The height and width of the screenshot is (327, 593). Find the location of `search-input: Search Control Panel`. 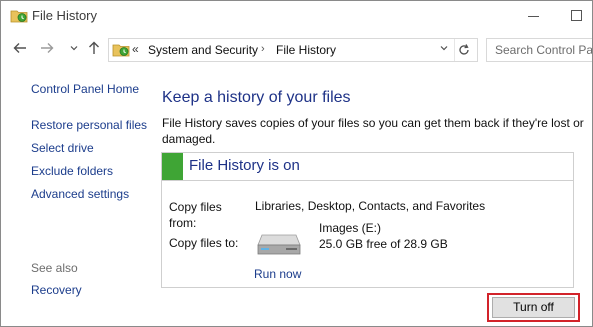

search-input: Search Control Panel is located at coordinates (543, 50).